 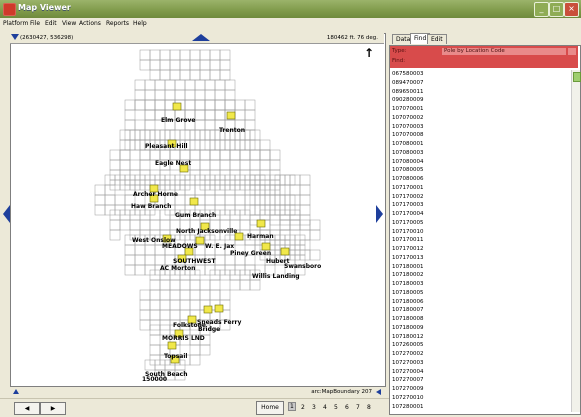 I want to click on forward-button: ▶, so click(x=53, y=408).